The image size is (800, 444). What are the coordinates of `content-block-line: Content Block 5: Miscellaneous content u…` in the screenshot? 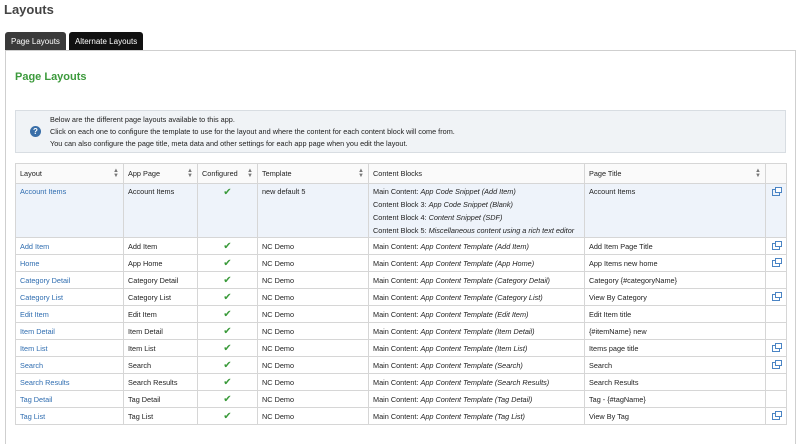 It's located at (476, 230).